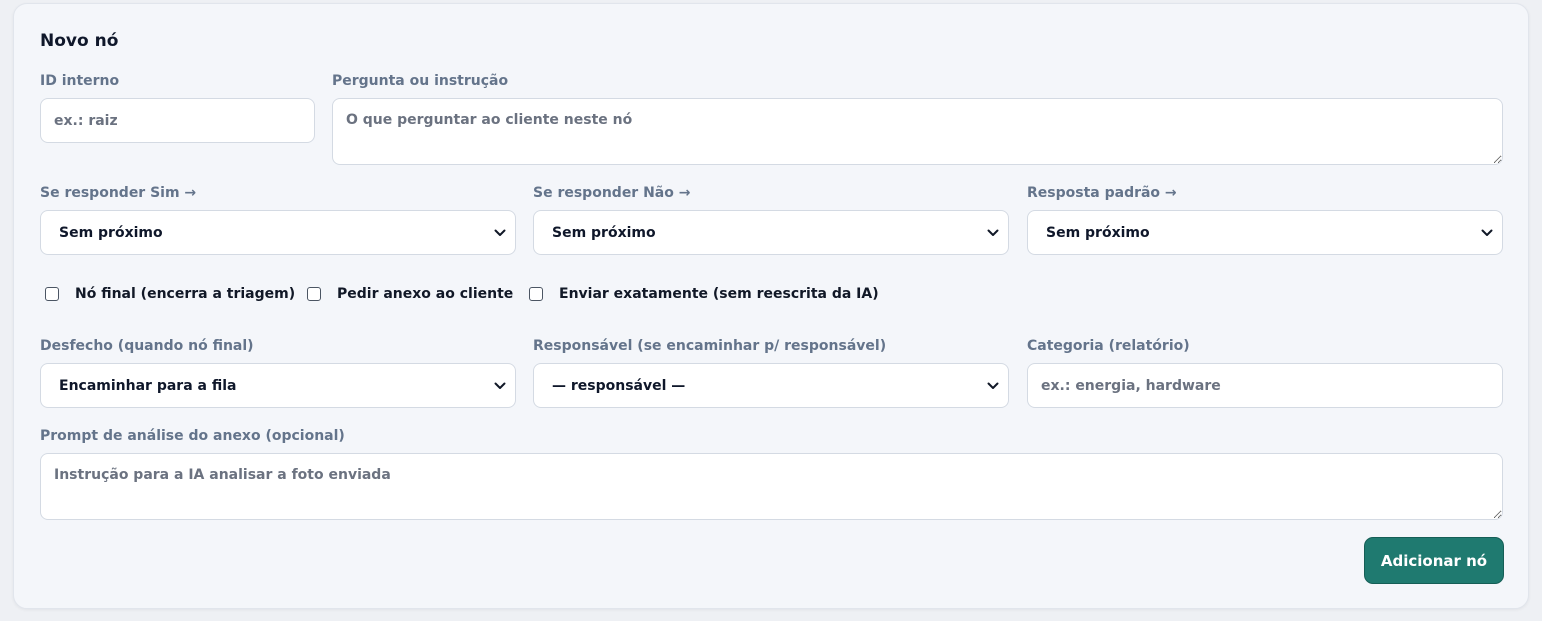 This screenshot has height=621, width=1542. What do you see at coordinates (278, 385) in the screenshot?
I see `outcome-select: Encaminhar para a fila` at bounding box center [278, 385].